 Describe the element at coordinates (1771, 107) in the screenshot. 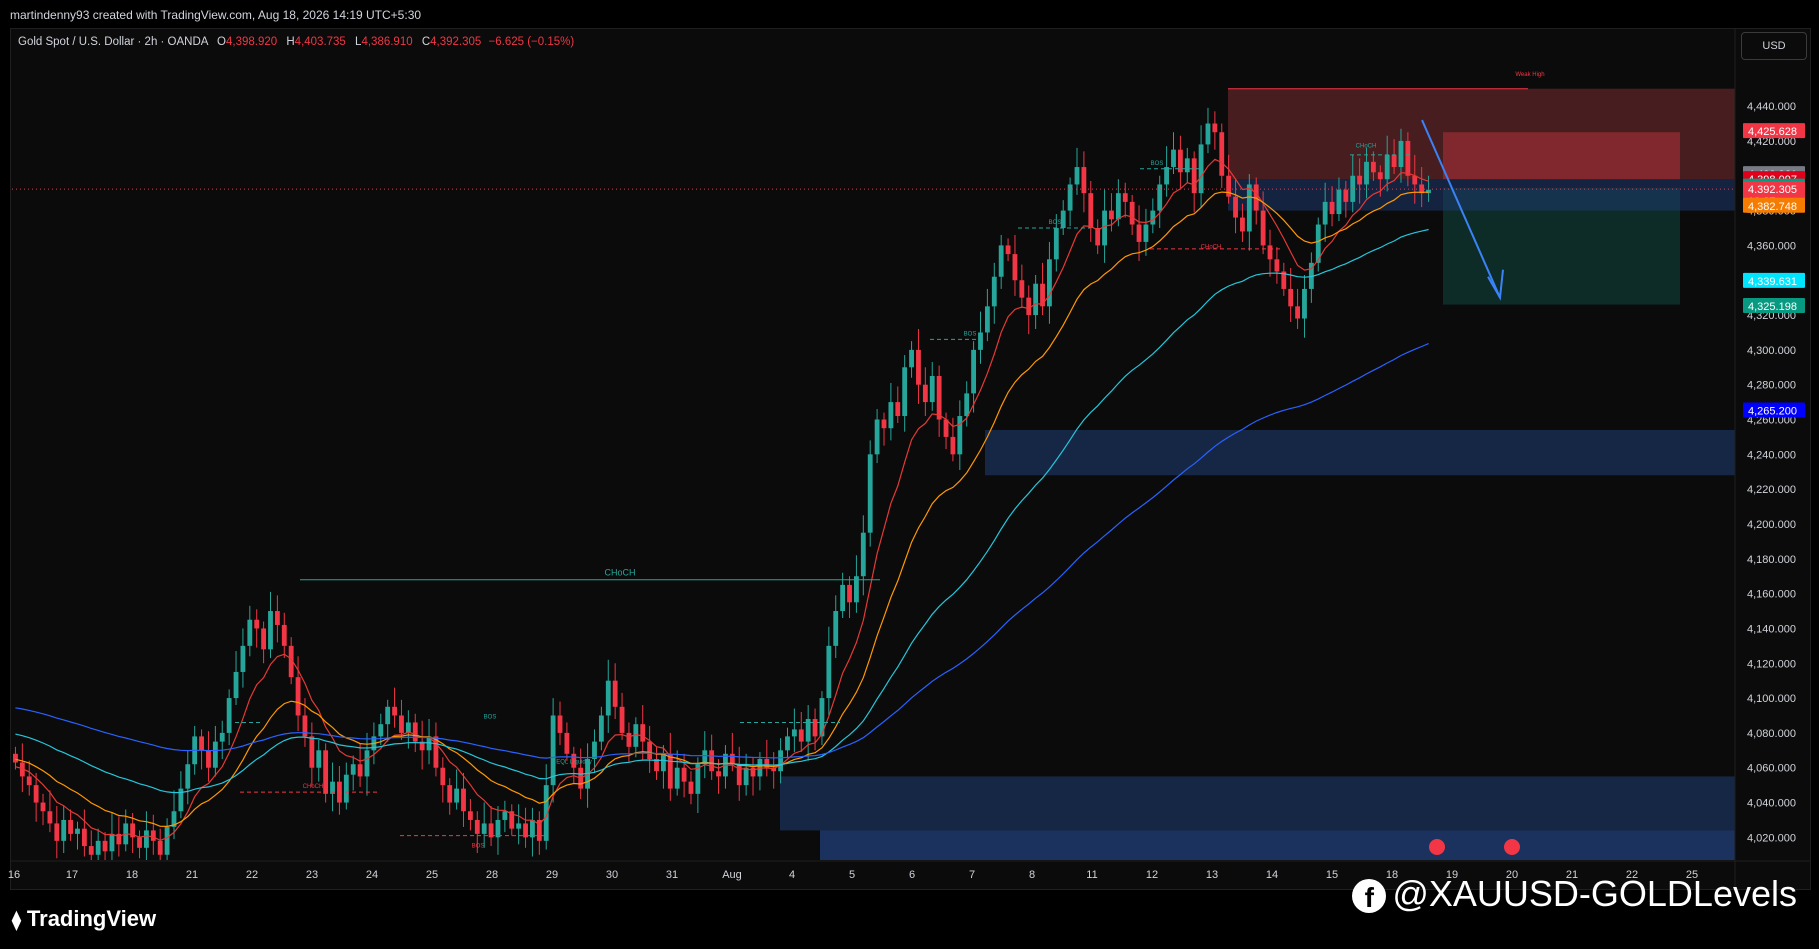

I see `y-tick-label: 4,440.000` at that location.